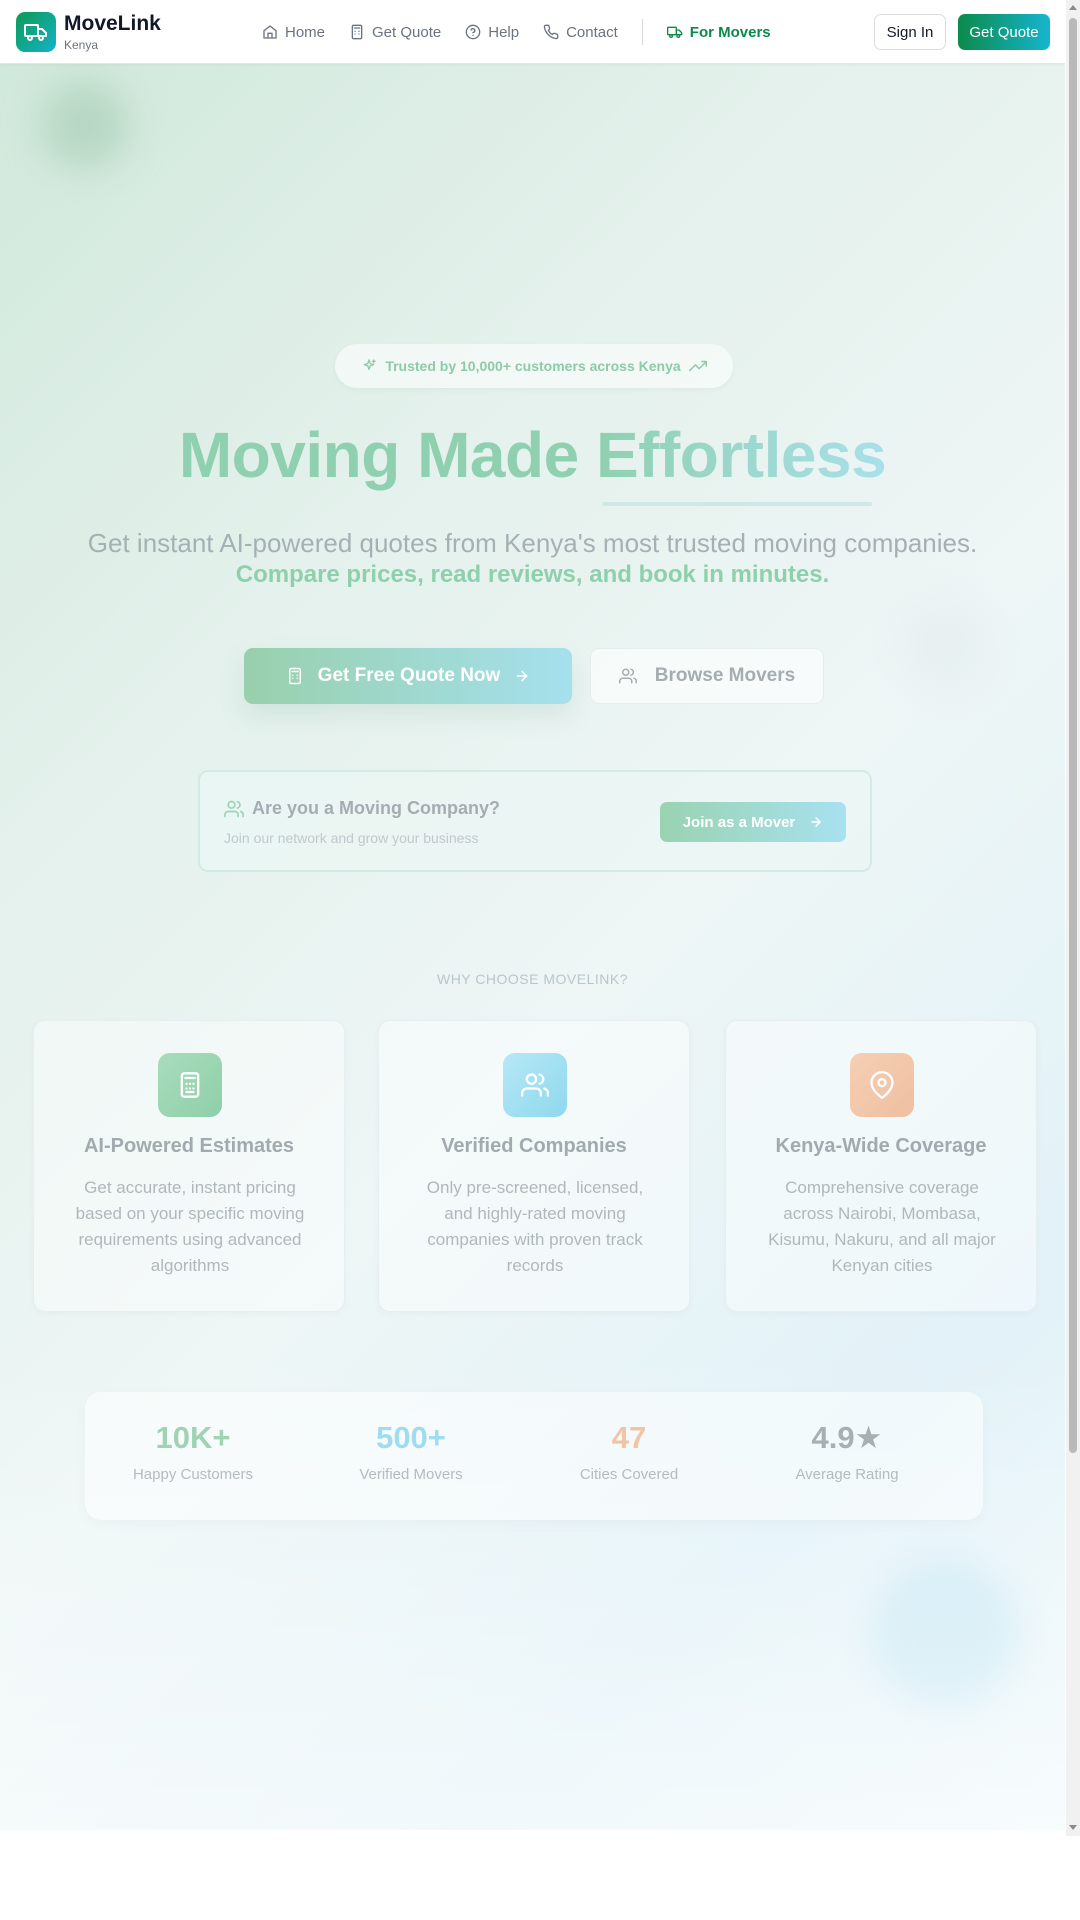 Image resolution: width=1080 pixels, height=1920 pixels. I want to click on main-nav: Home Get Quote Help Contact For Movers, so click(528, 32).